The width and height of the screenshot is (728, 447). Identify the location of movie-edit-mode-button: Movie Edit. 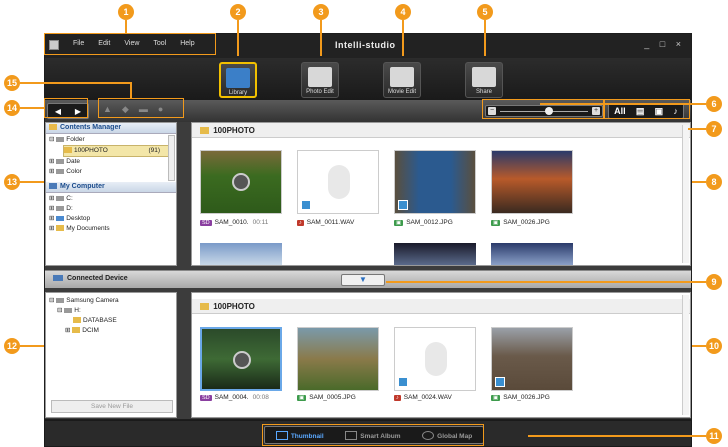
(402, 80).